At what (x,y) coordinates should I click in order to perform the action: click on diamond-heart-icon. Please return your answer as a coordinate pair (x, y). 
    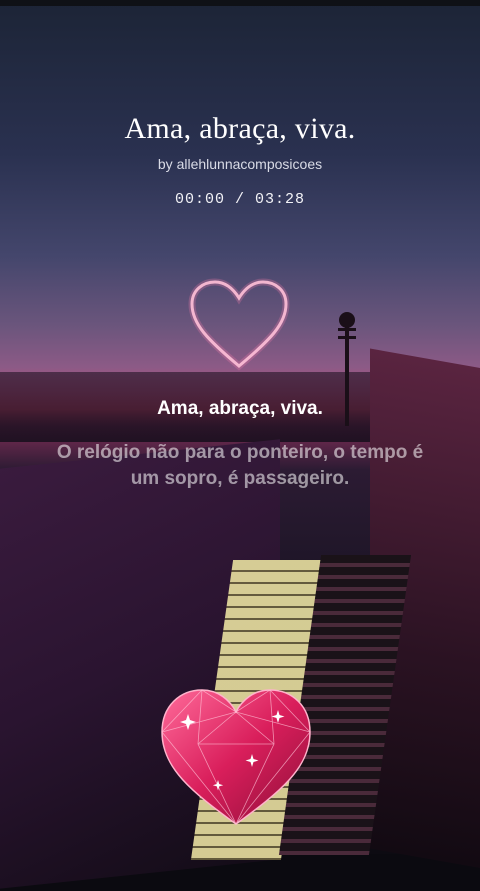
    Looking at the image, I should click on (236, 756).